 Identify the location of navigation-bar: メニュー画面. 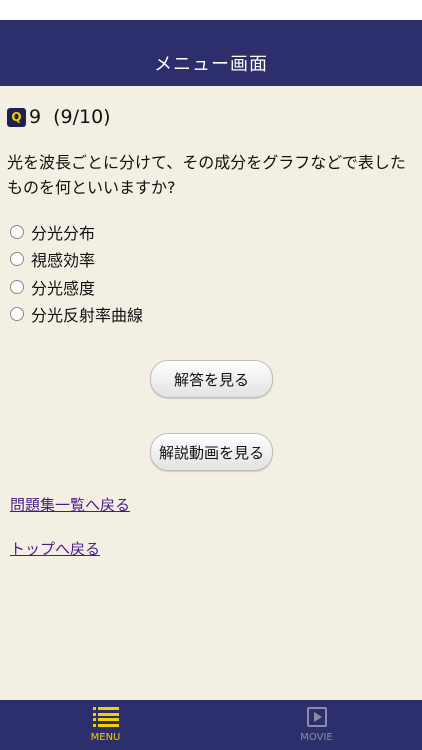
(211, 53).